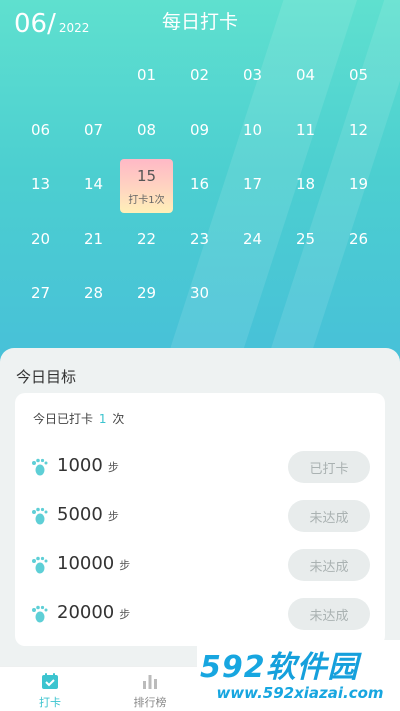  I want to click on calendar-day: 20, so click(40, 239).